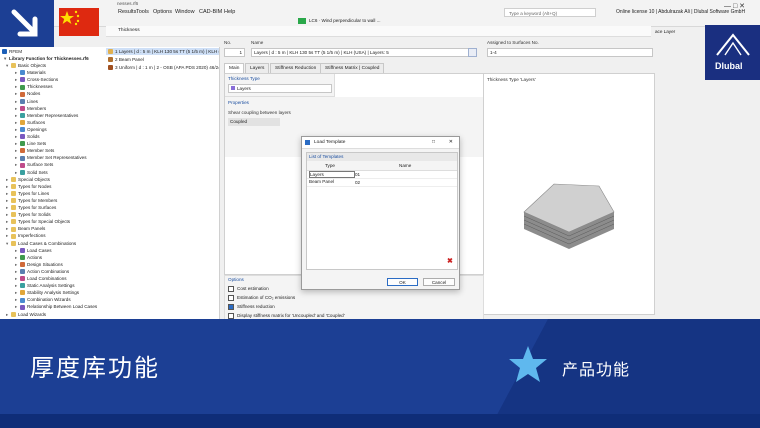 This screenshot has height=428, width=760. Describe the element at coordinates (330, 142) in the screenshot. I see `modal-title: Load Template` at that location.